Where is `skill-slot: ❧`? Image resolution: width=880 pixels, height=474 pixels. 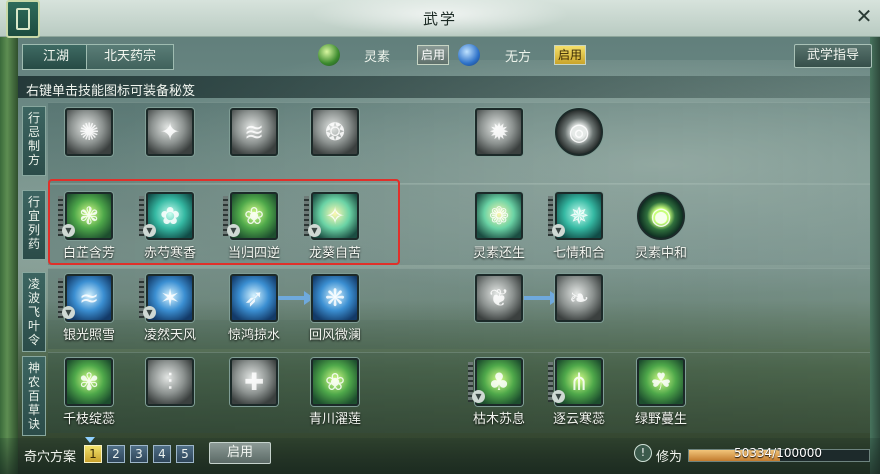 skill-slot: ❧ is located at coordinates (579, 312).